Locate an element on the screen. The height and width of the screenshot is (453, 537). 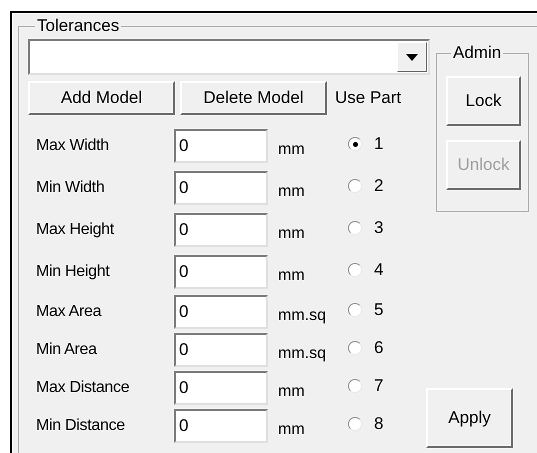
part-number-label: 6 is located at coordinates (379, 348).